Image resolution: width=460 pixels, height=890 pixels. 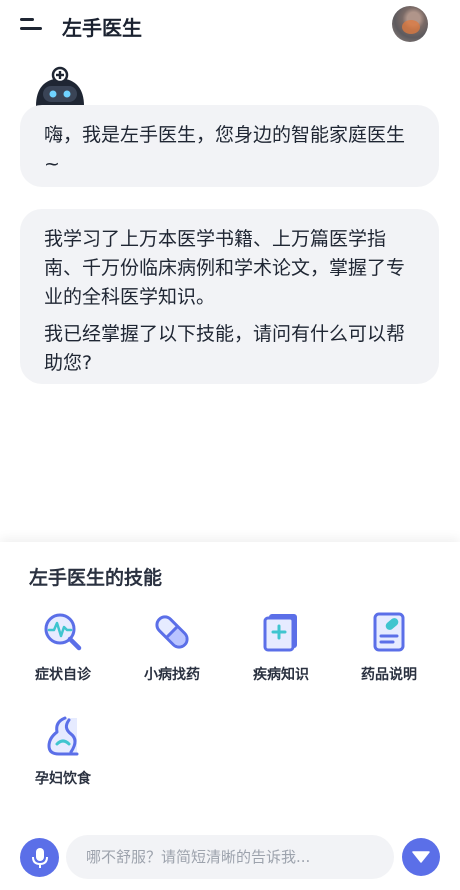 I want to click on robot-doctor-icon, so click(x=60, y=86).